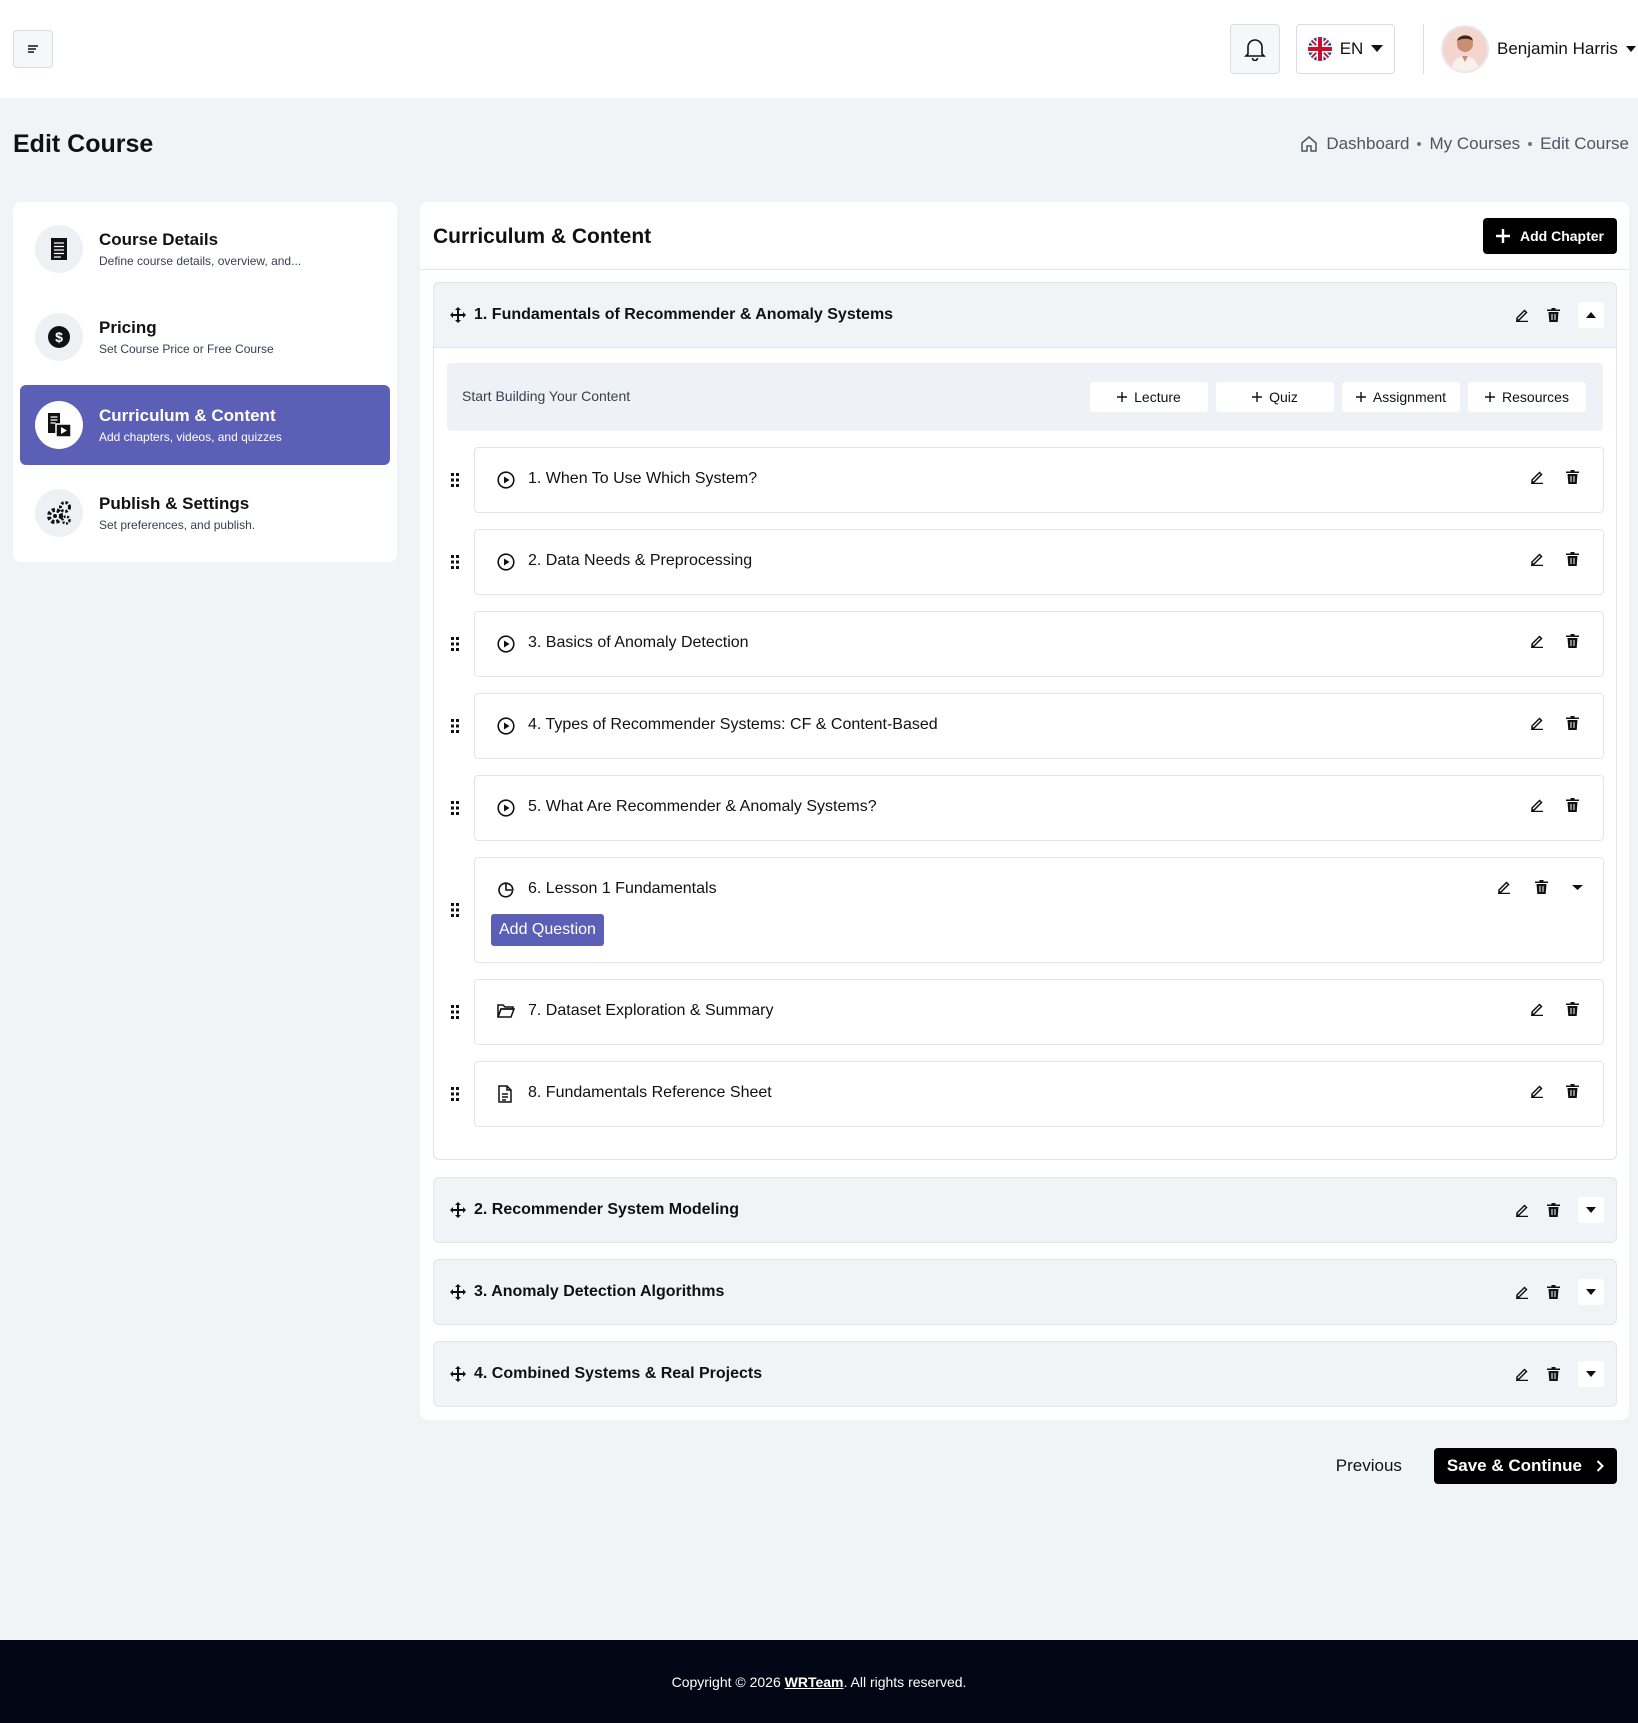 The image size is (1638, 1723). I want to click on step-description: Set Course Price or Free Course, so click(186, 349).